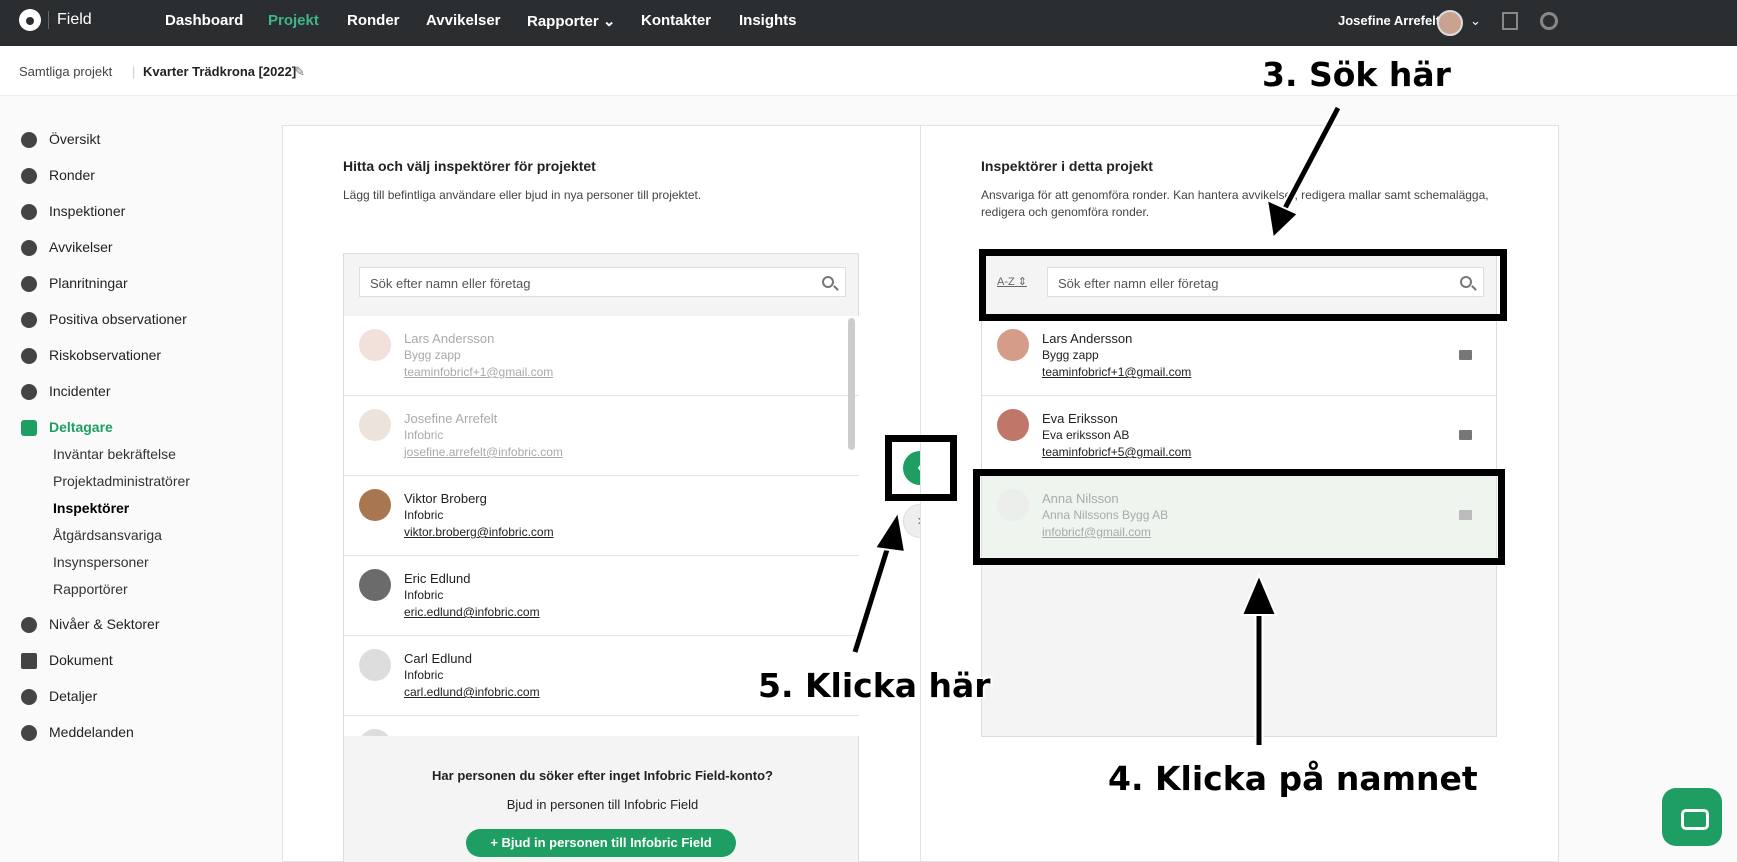  I want to click on annotation-step-3: 3. Sök här, so click(1356, 74).